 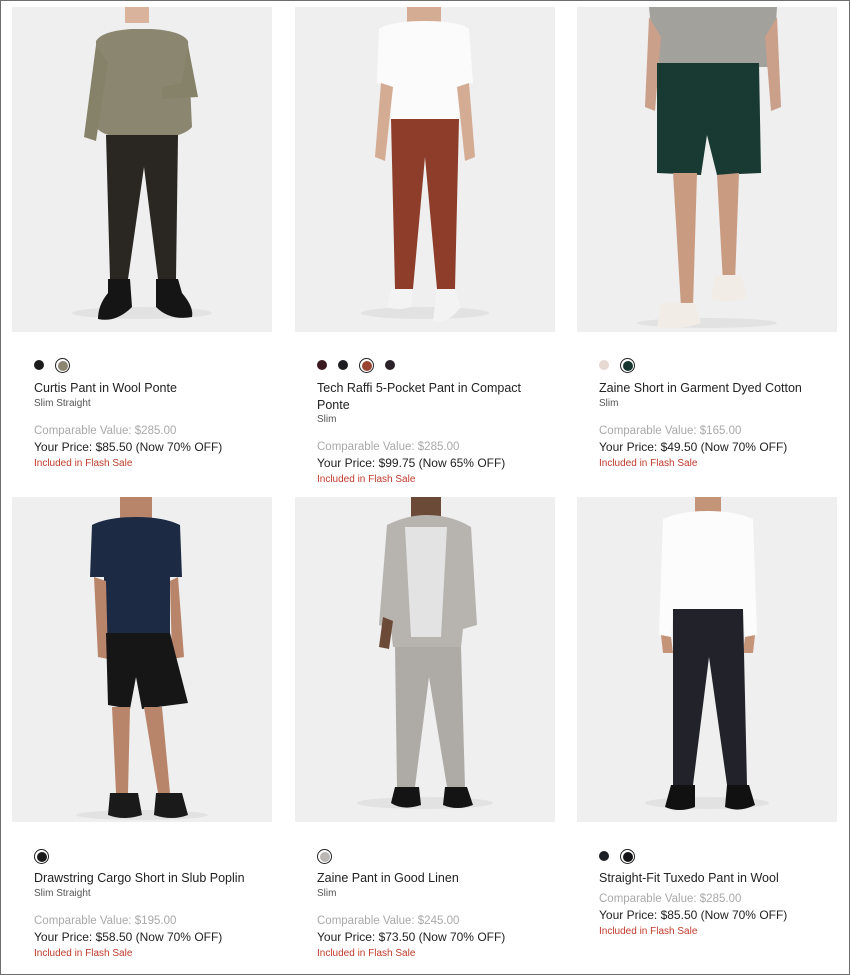 What do you see at coordinates (149, 388) in the screenshot?
I see `product-name: Curtis Pant in Wool Ponte` at bounding box center [149, 388].